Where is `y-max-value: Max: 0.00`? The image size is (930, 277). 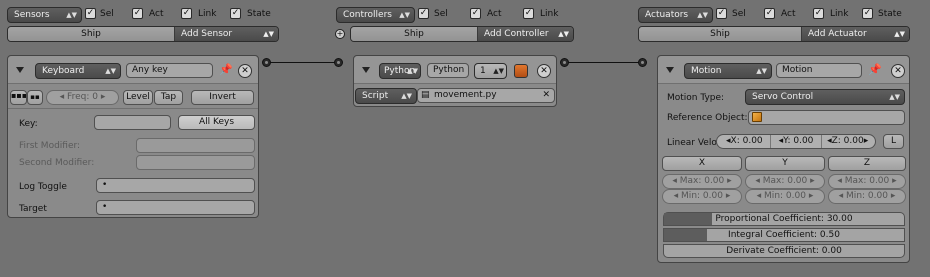 y-max-value: Max: 0.00 is located at coordinates (785, 181).